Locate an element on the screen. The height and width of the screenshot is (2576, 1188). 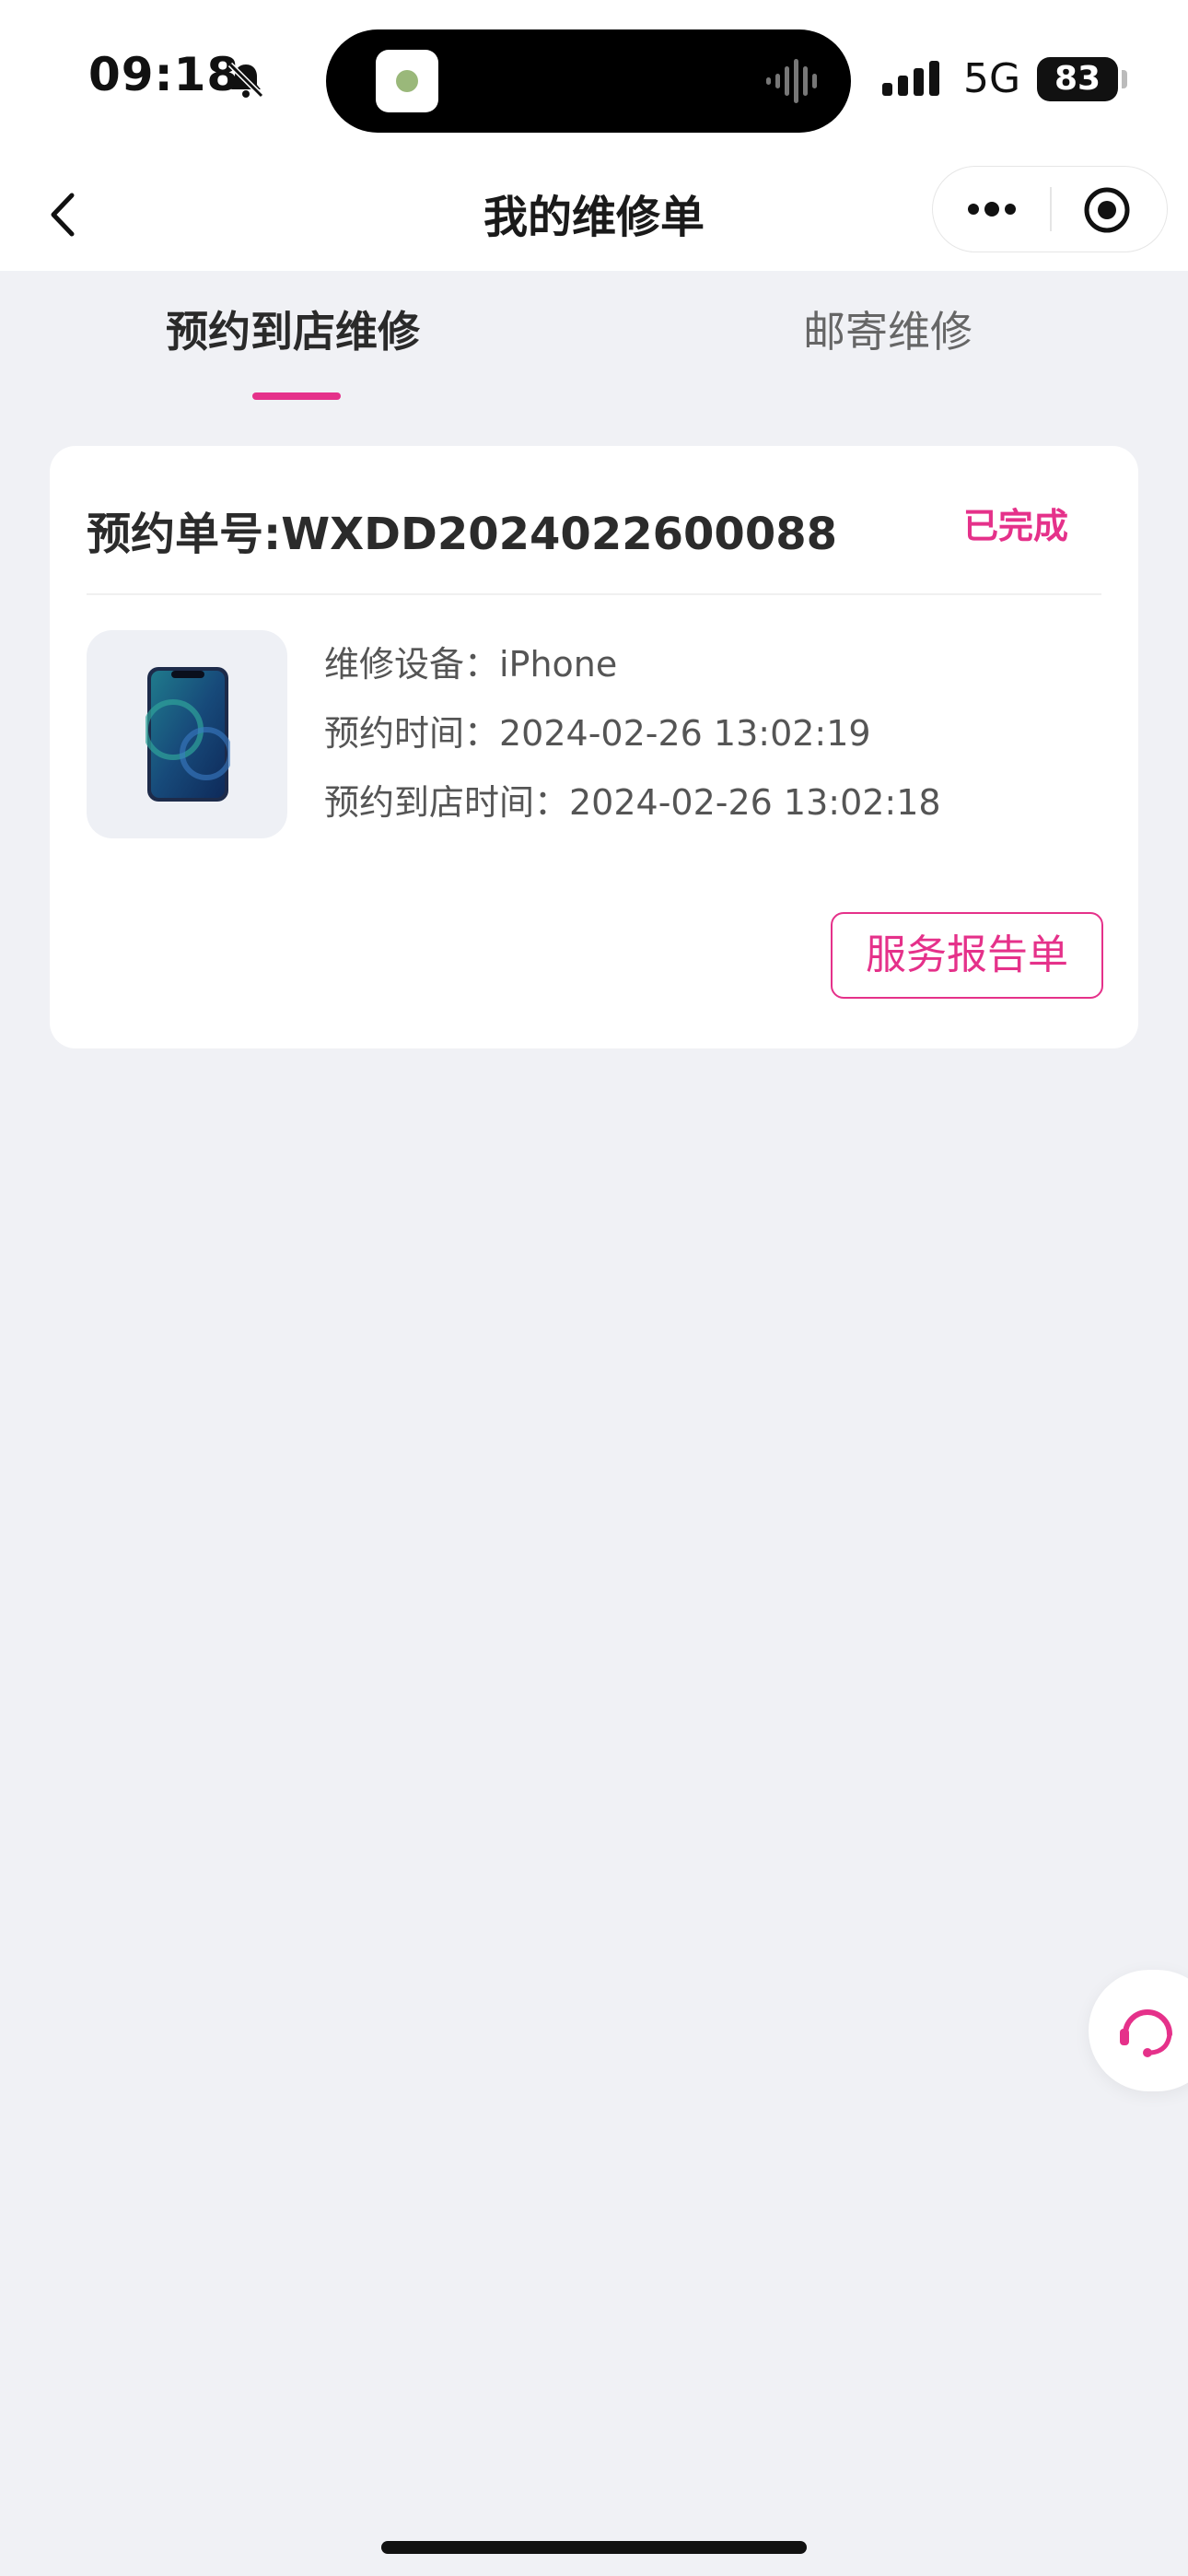
booked-time-detail: 预约时间：2024-02-26 13:02:19 is located at coordinates (597, 733).